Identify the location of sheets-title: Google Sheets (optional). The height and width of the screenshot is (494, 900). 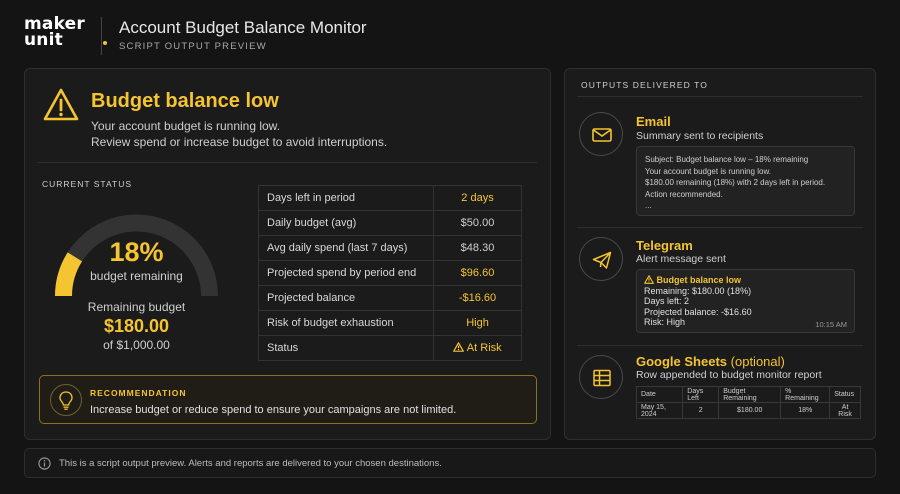
(710, 361).